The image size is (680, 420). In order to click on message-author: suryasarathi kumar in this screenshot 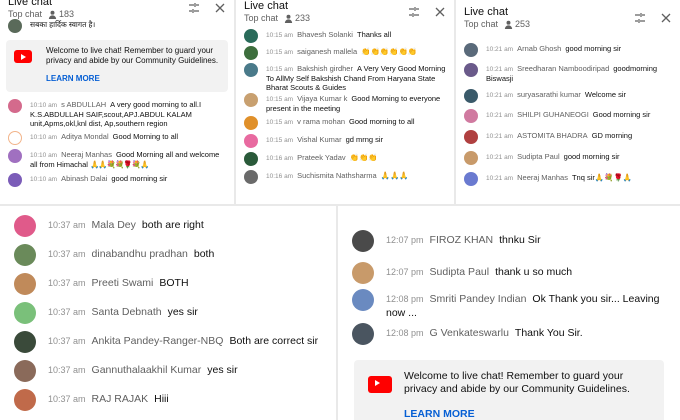, I will do `click(549, 94)`.